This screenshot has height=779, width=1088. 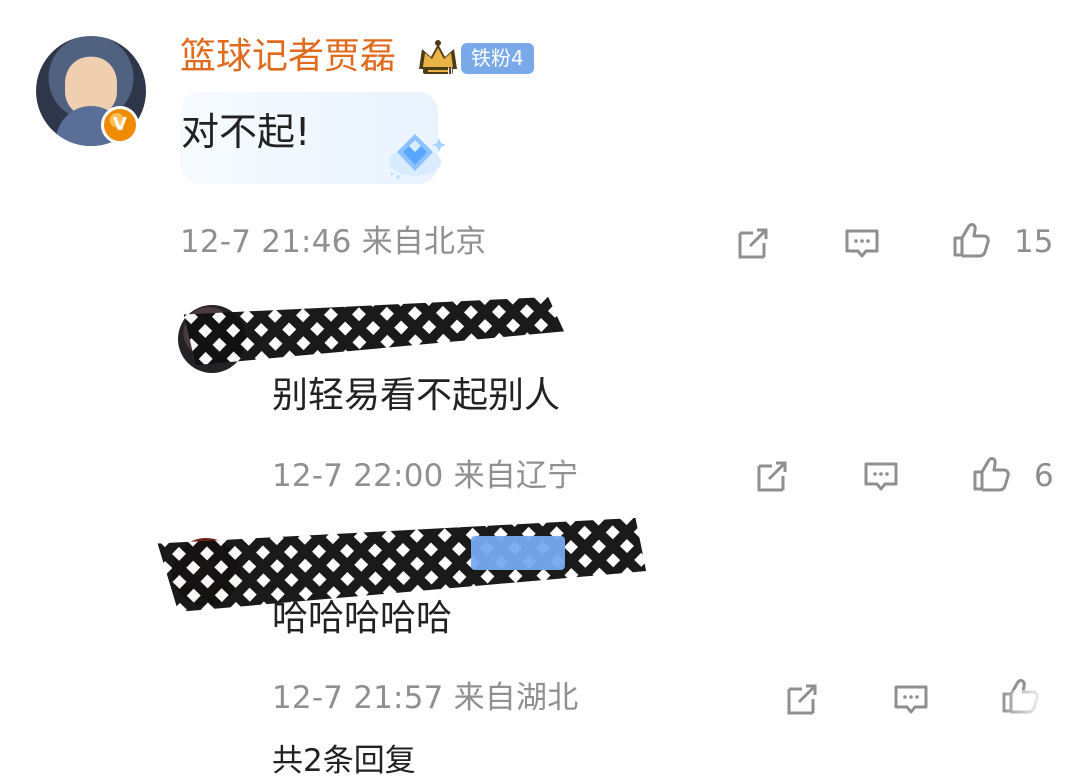 I want to click on redacted-reply-author, so click(x=373, y=331).